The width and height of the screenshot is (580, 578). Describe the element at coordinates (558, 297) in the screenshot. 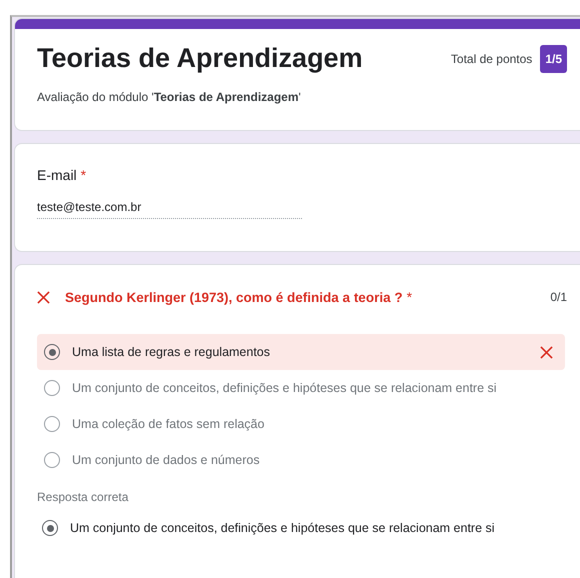

I see `question-score: 0/1` at that location.